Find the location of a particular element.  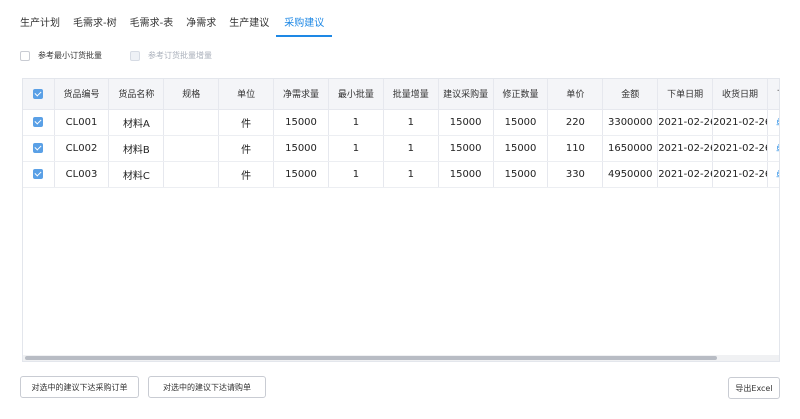

issue-purchase-request-button: 对选中的建议下达请购单 is located at coordinates (207, 387).